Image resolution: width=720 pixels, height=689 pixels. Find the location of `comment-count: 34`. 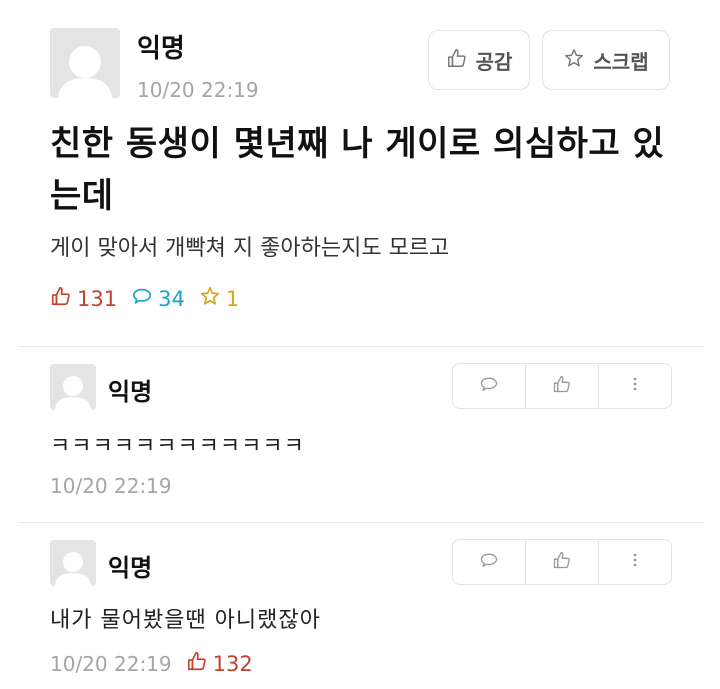

comment-count: 34 is located at coordinates (158, 298).